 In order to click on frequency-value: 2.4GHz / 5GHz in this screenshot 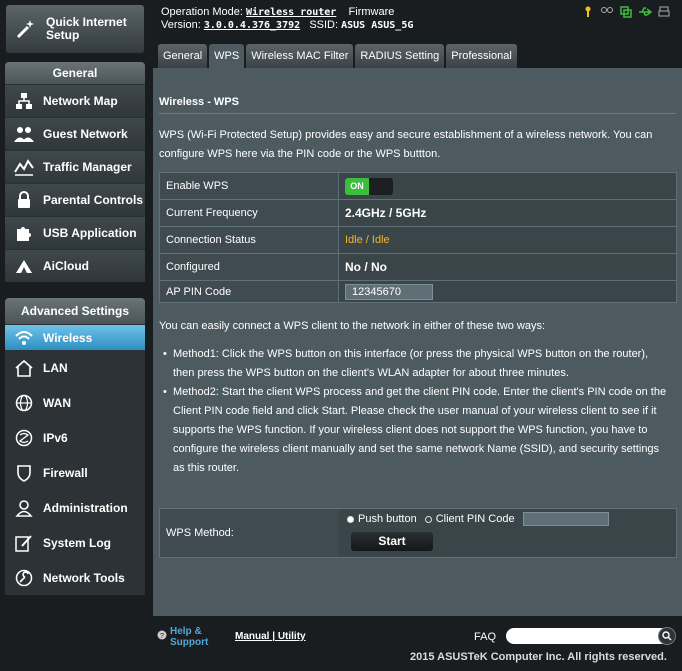, I will do `click(507, 213)`.